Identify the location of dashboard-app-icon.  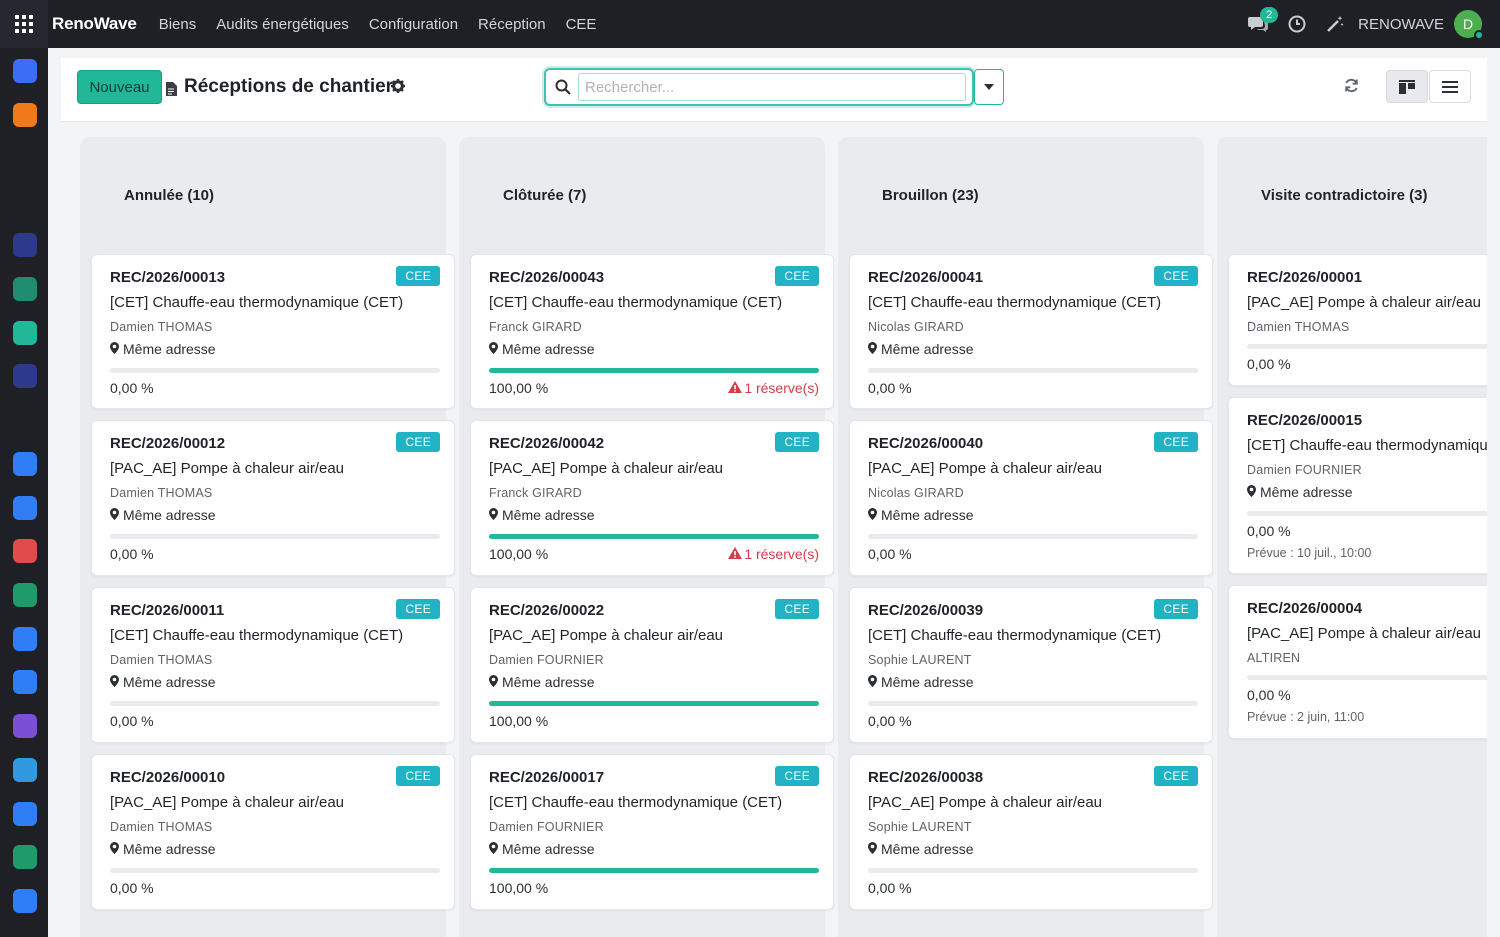
(25, 551).